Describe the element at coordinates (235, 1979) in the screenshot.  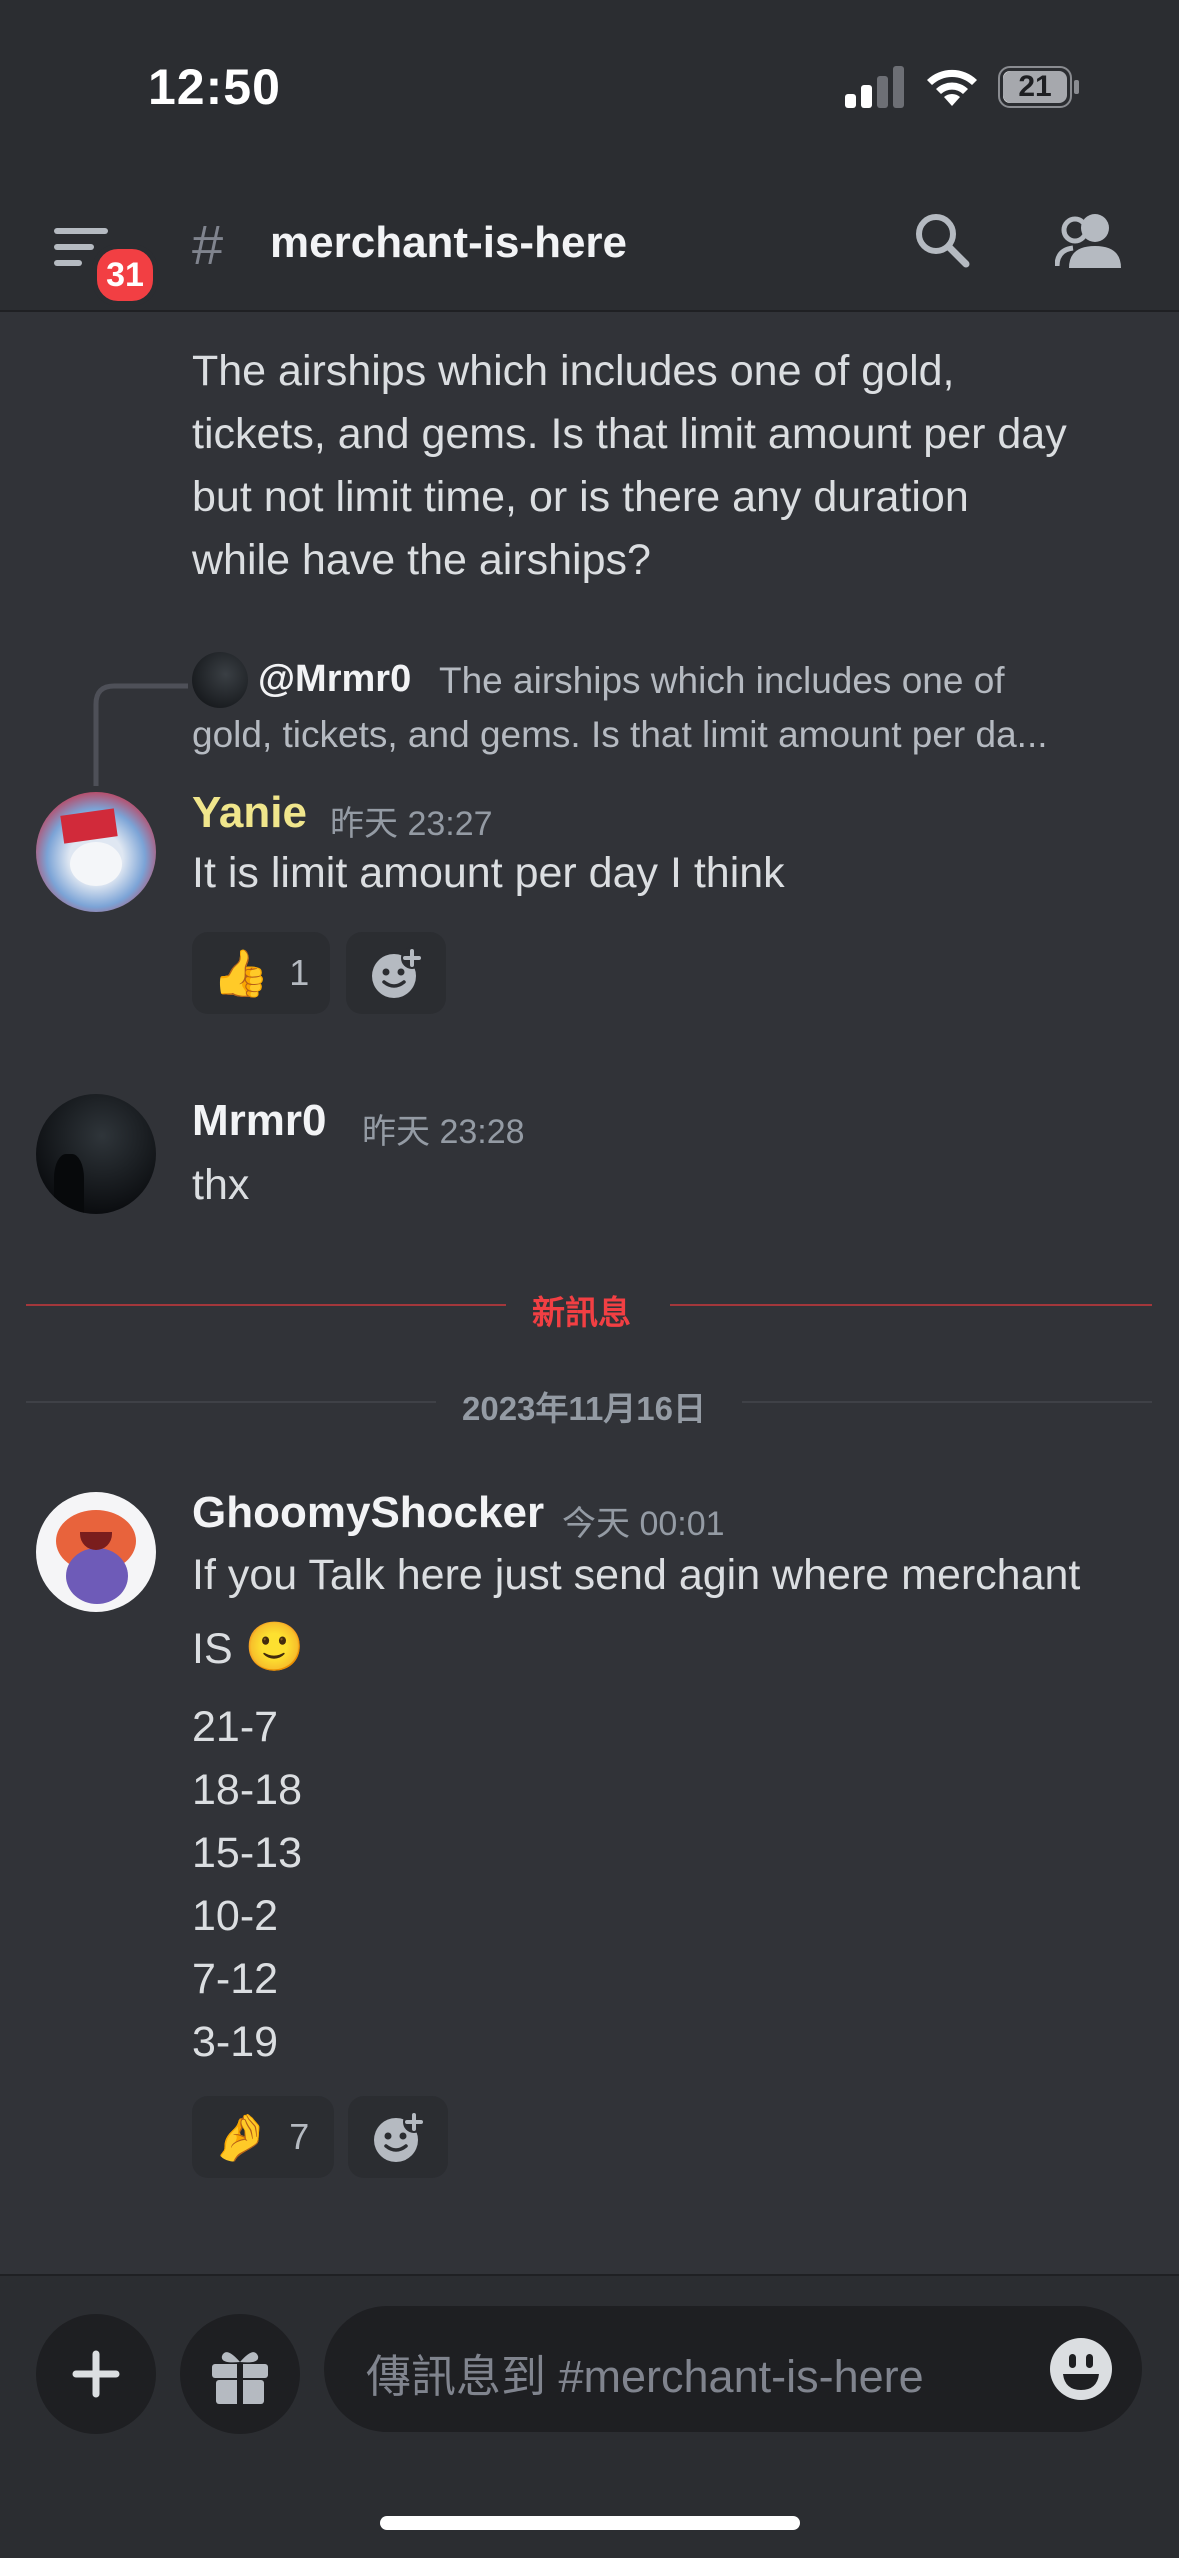
I see `location-line: 7-12` at that location.